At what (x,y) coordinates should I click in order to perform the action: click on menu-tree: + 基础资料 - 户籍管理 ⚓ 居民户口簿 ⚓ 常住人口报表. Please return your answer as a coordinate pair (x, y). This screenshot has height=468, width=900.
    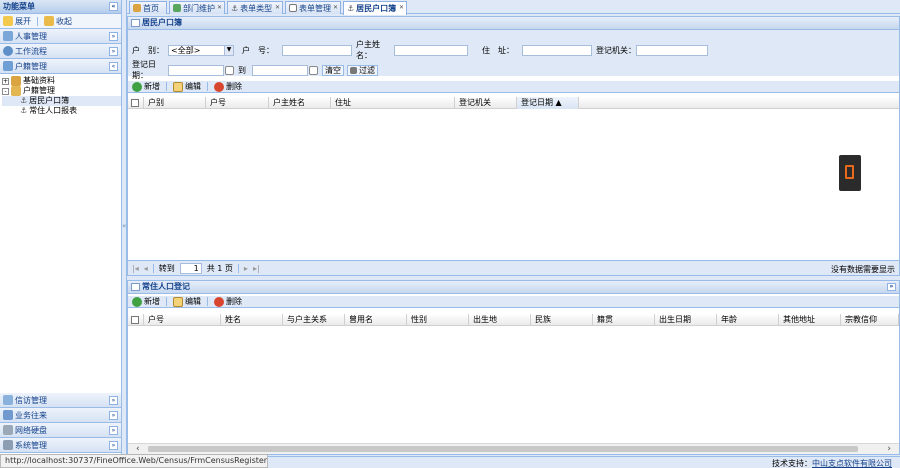
    Looking at the image, I should click on (60, 95).